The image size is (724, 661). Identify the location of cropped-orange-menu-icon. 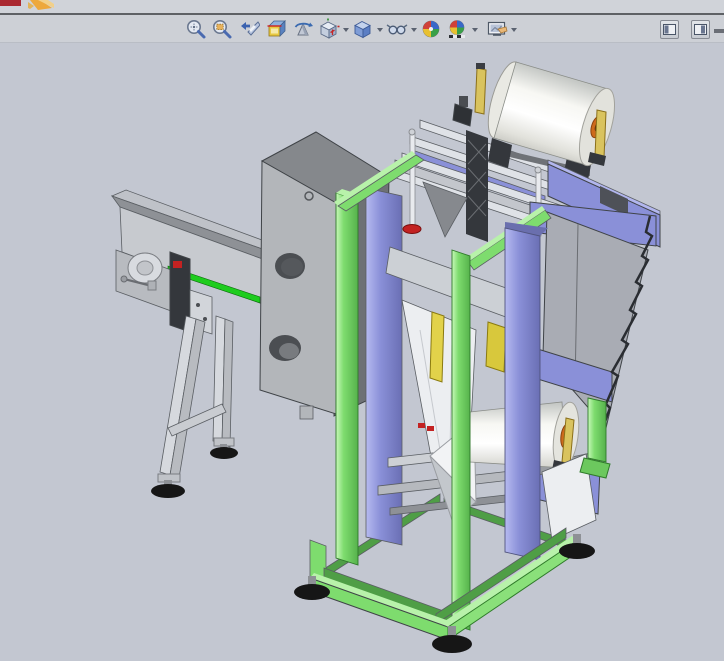
(41, 5).